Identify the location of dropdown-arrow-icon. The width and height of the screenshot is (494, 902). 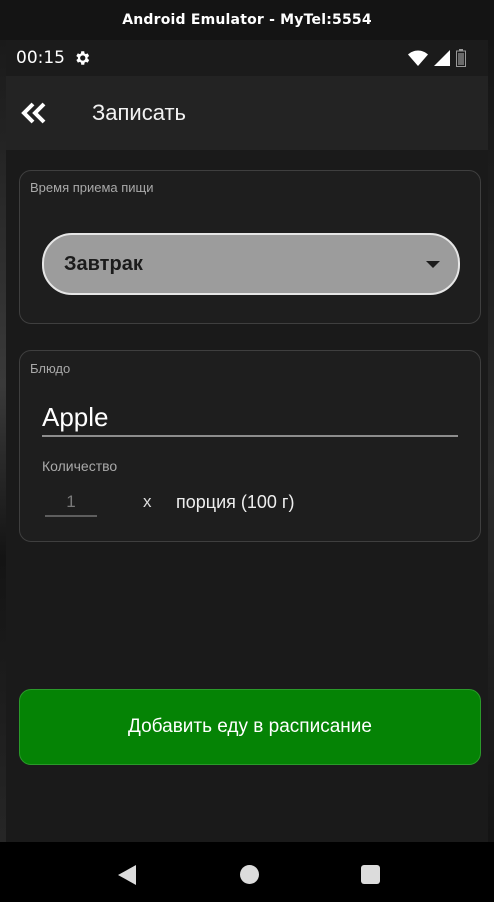
(433, 264).